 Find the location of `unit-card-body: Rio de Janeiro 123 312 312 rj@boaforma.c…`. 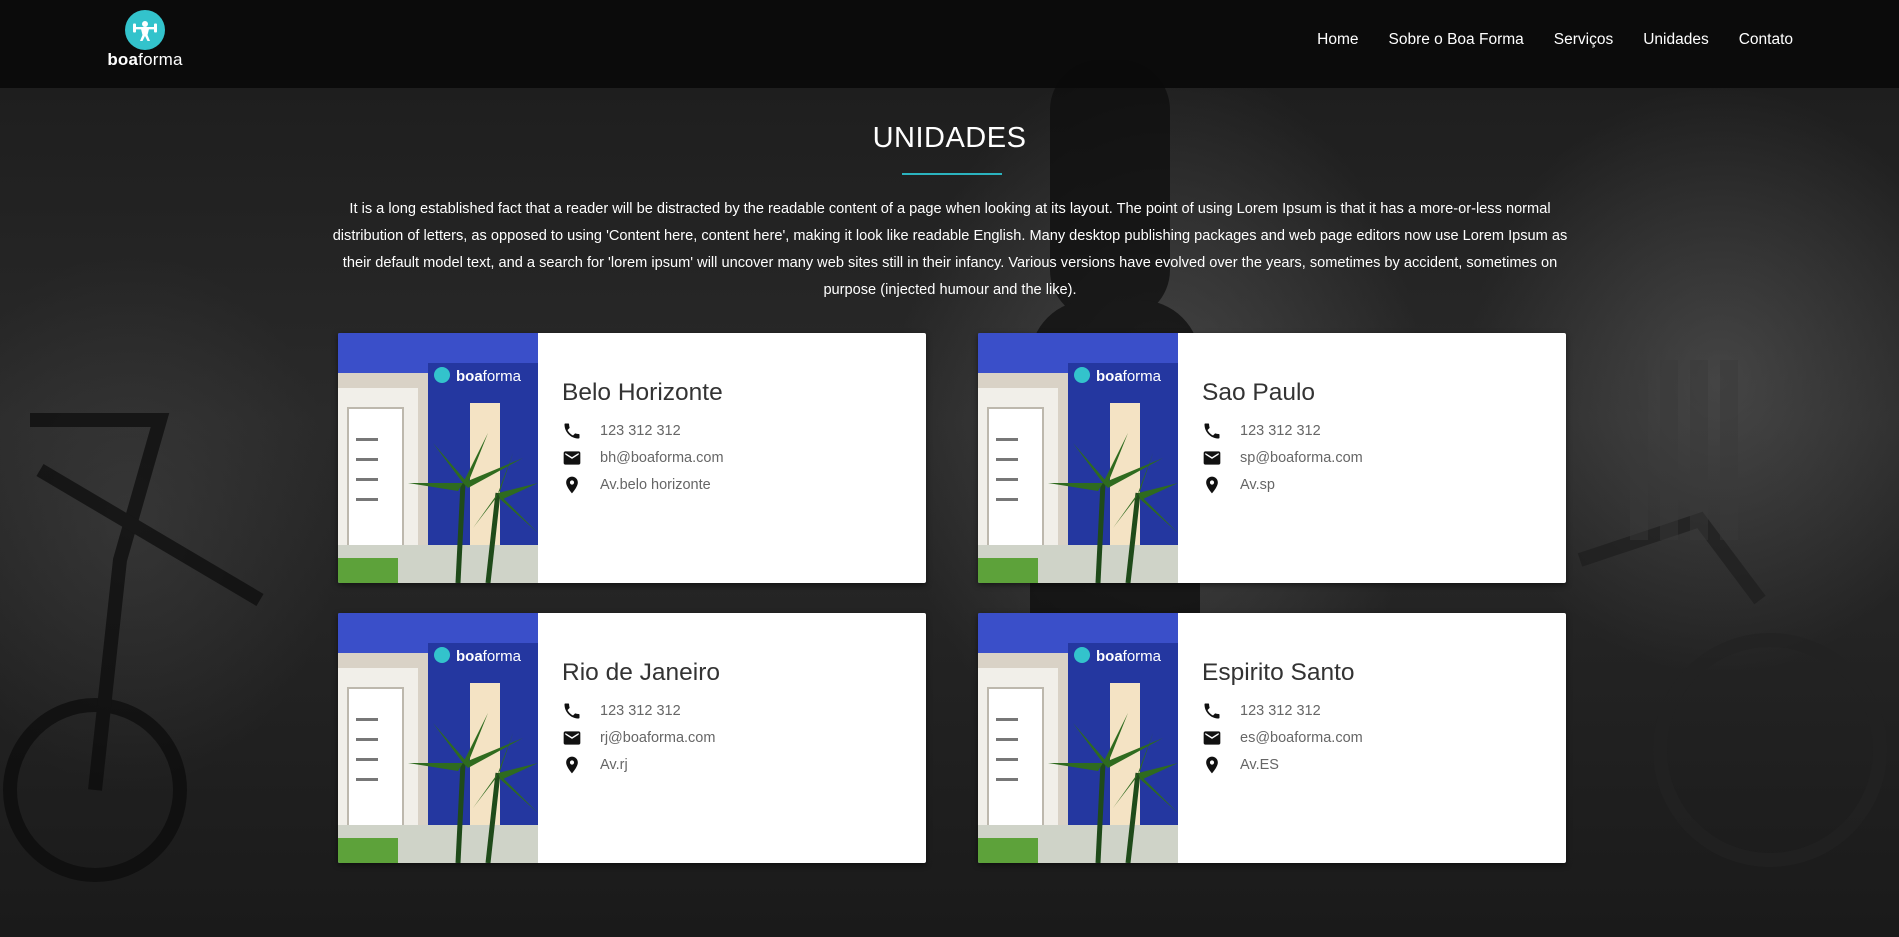

unit-card-body: Rio de Janeiro 123 312 312 rj@boaforma.c… is located at coordinates (732, 718).